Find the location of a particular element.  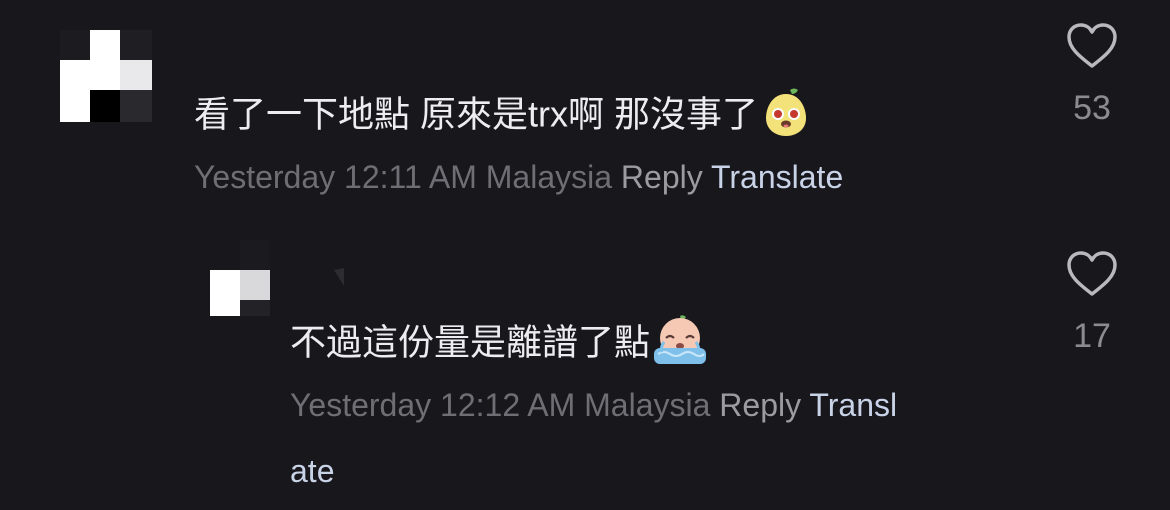

username-mark is located at coordinates (338, 277).